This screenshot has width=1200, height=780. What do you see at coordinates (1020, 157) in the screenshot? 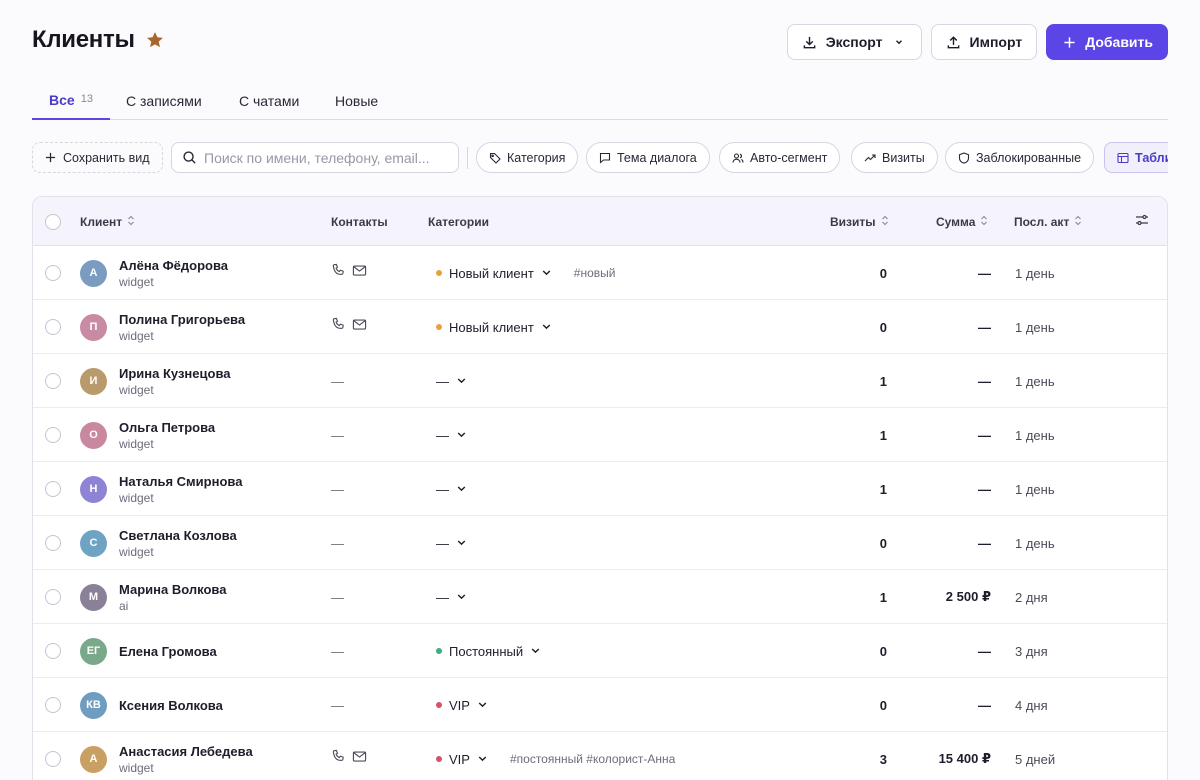
I see `filter-blocked: Заблокированные` at bounding box center [1020, 157].